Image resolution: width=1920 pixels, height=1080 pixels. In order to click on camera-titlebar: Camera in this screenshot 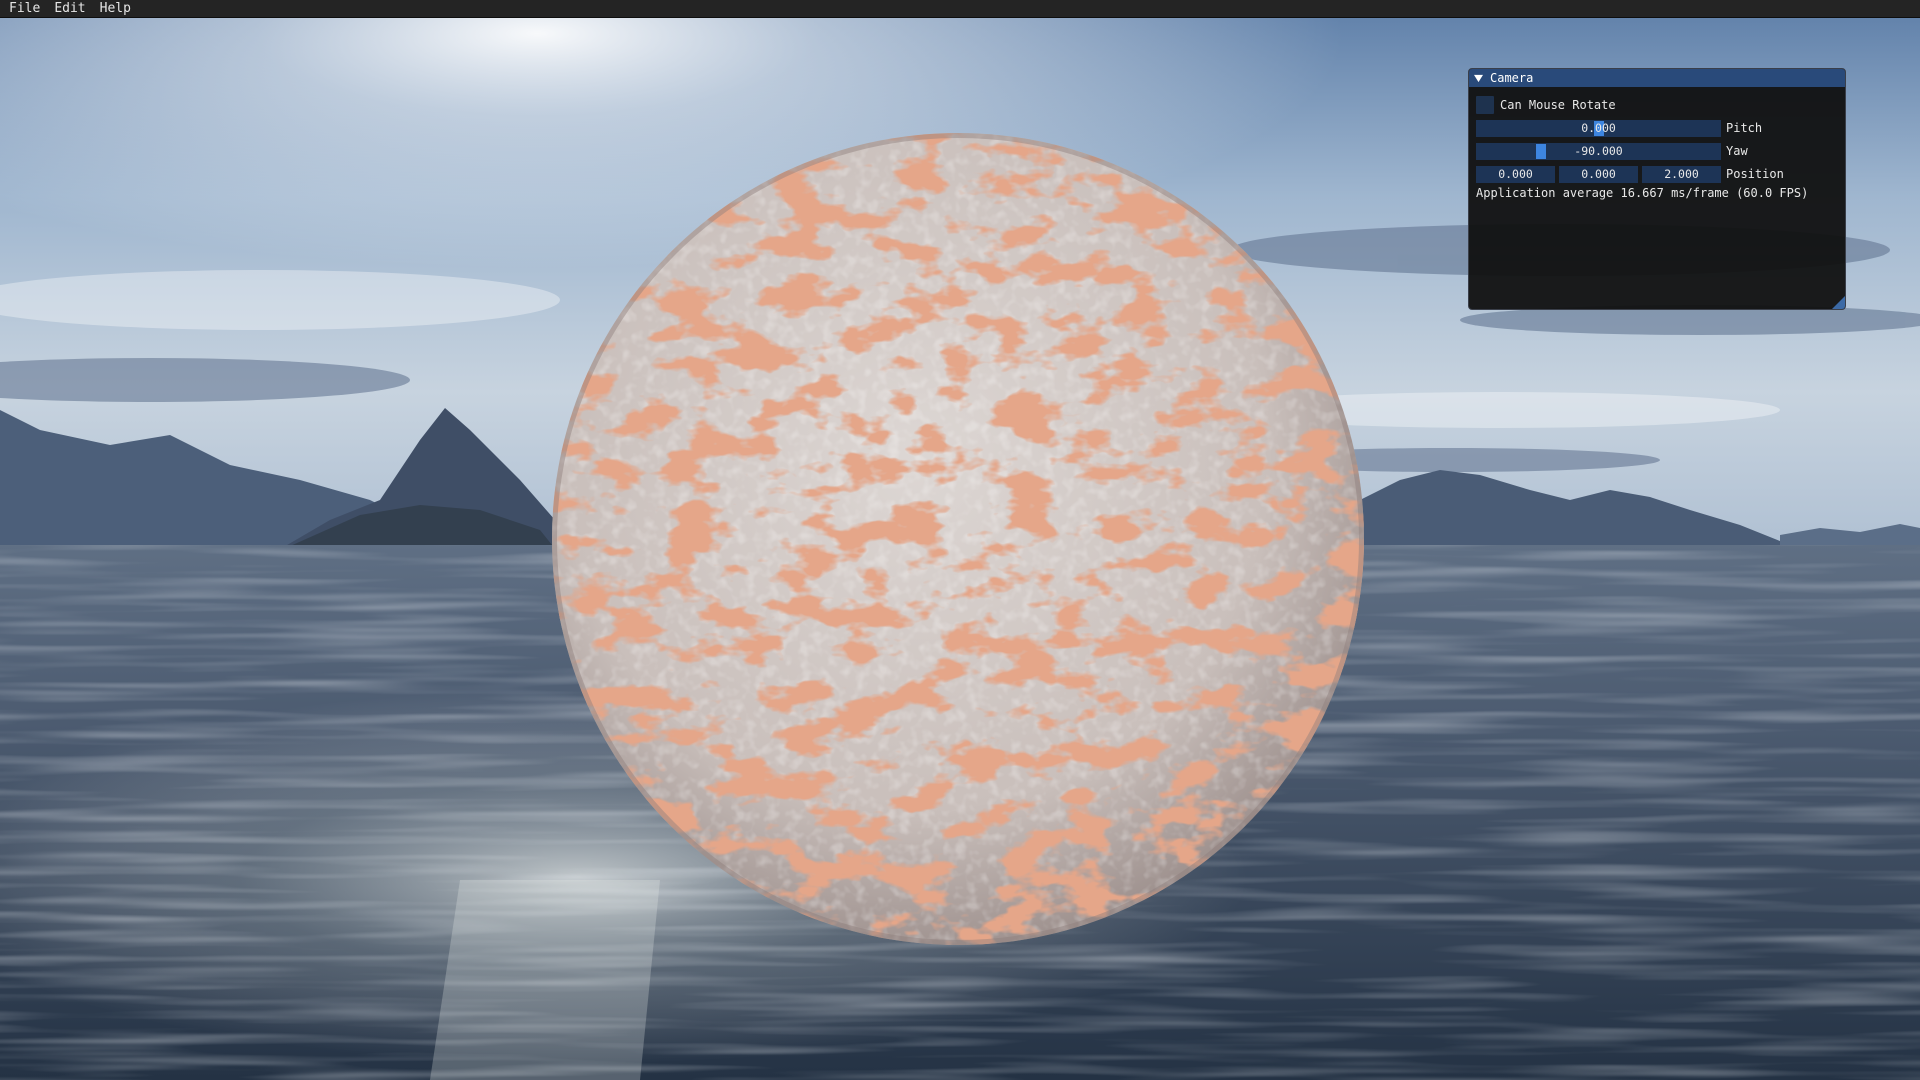, I will do `click(1657, 78)`.